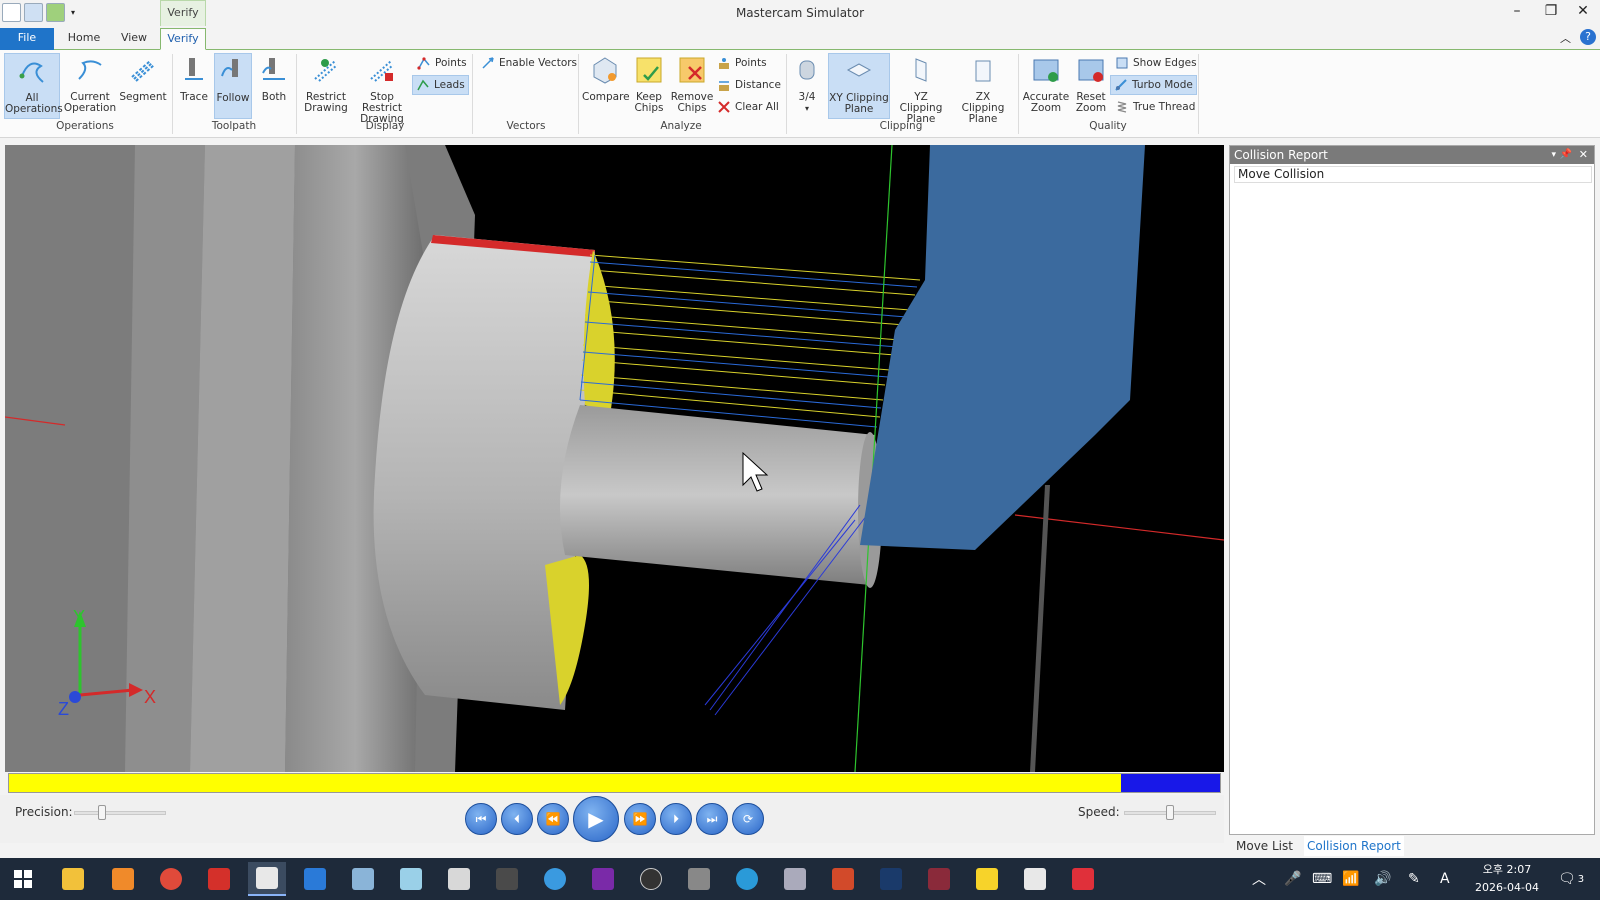 This screenshot has height=900, width=1600. Describe the element at coordinates (747, 879) in the screenshot. I see `edge-icon` at that location.